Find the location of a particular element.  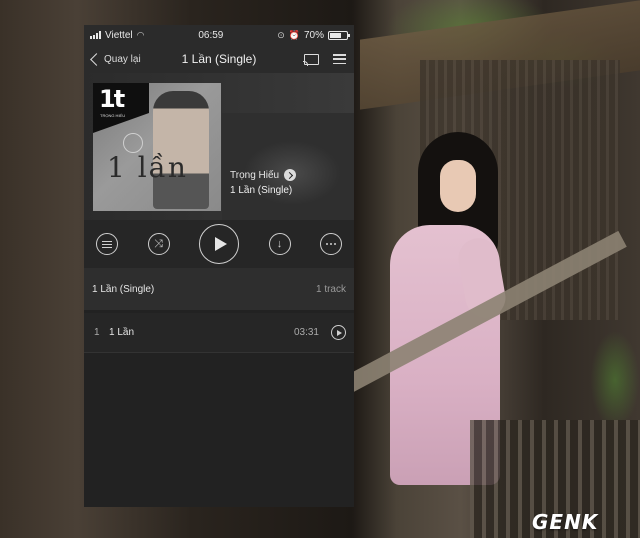

menu-icon is located at coordinates (339, 59).